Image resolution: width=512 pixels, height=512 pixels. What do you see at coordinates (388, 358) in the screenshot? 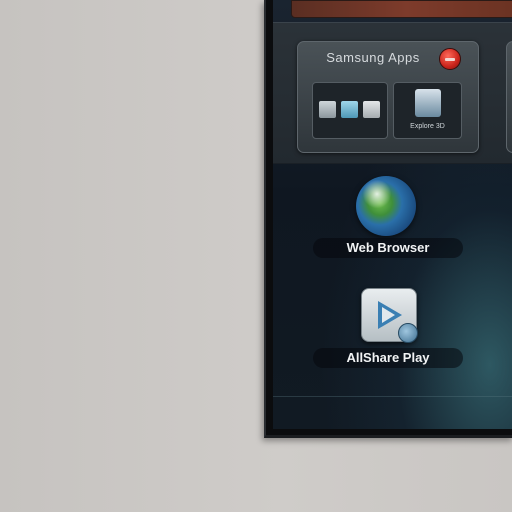
I see `allshare-play-label: AllShare Play` at bounding box center [388, 358].